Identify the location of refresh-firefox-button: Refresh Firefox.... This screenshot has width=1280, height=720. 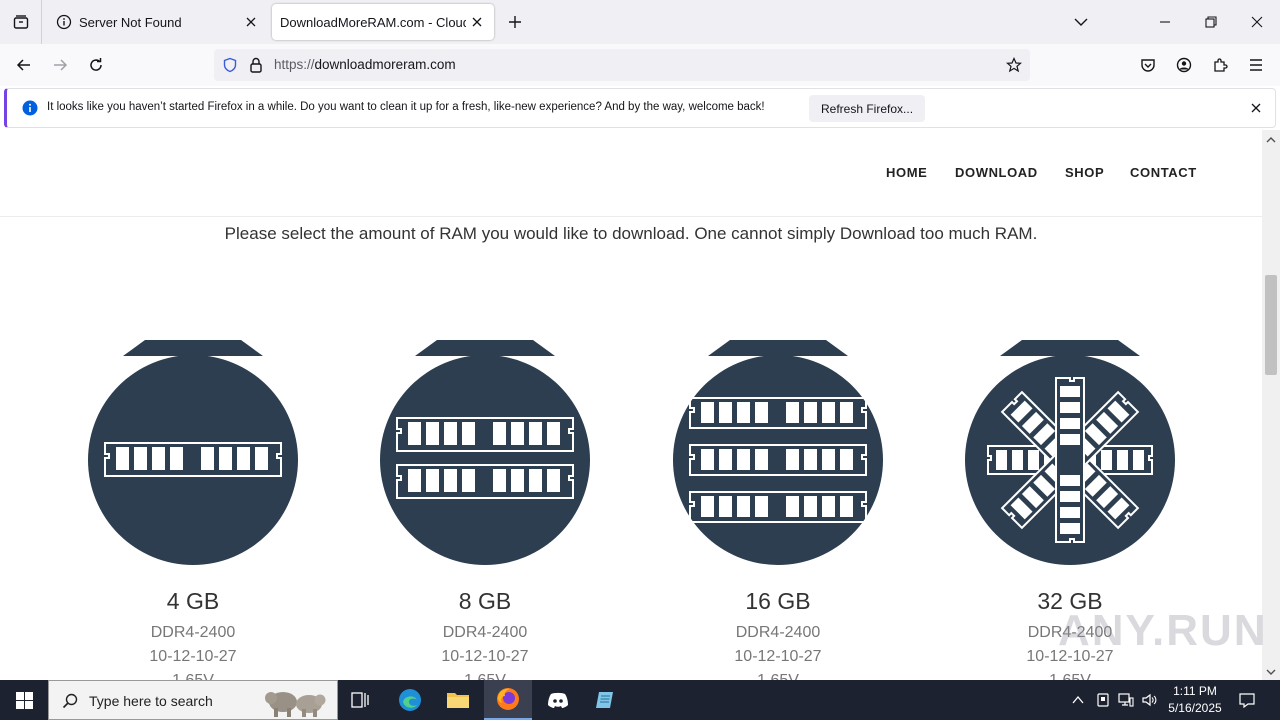
(867, 108).